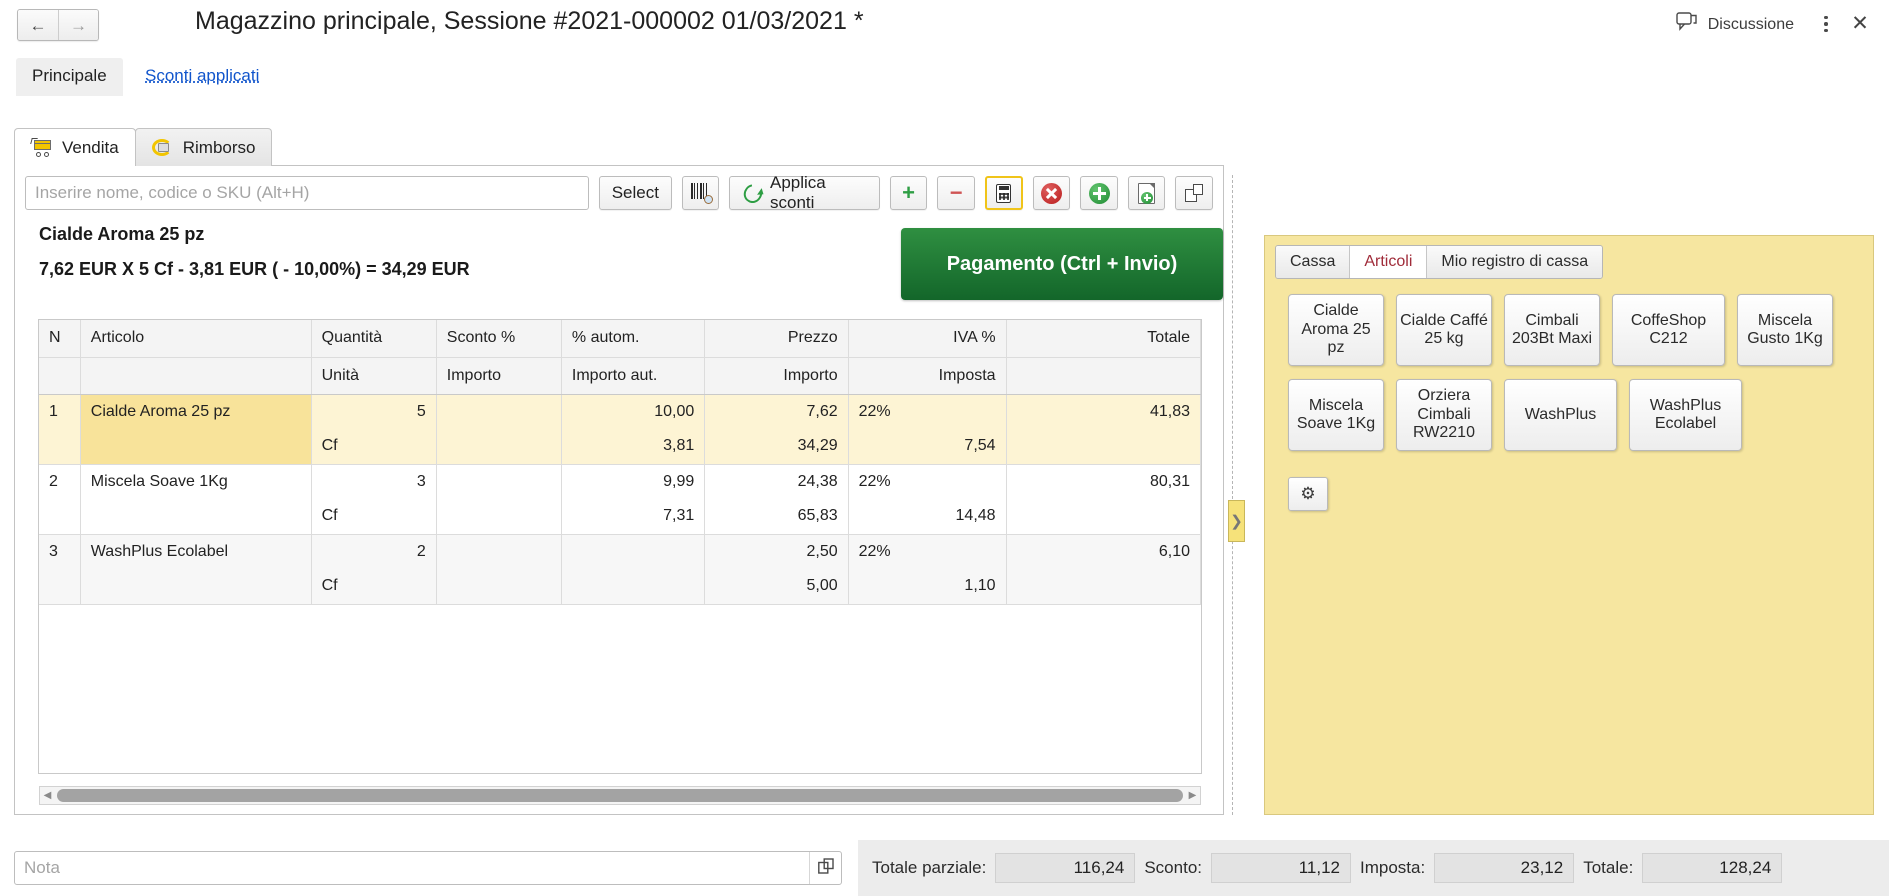  Describe the element at coordinates (1103, 376) in the screenshot. I see `col-totale-sub` at that location.